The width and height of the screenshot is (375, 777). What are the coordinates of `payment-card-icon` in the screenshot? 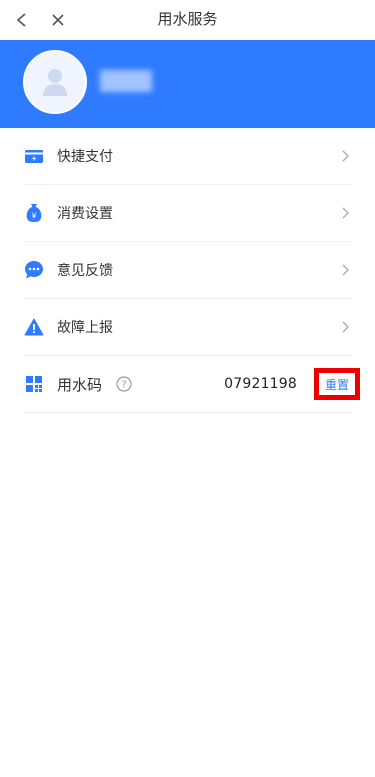 It's located at (34, 156).